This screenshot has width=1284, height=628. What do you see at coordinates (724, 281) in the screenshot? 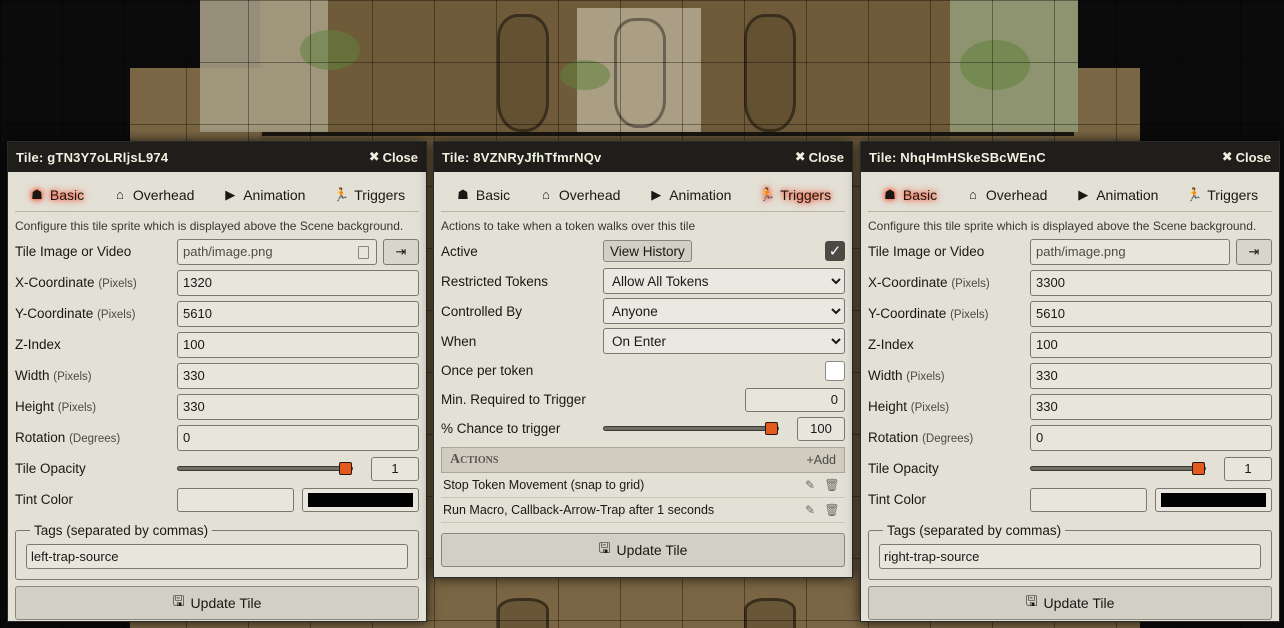
I see `restricted-select: Allow All Tokens` at bounding box center [724, 281].